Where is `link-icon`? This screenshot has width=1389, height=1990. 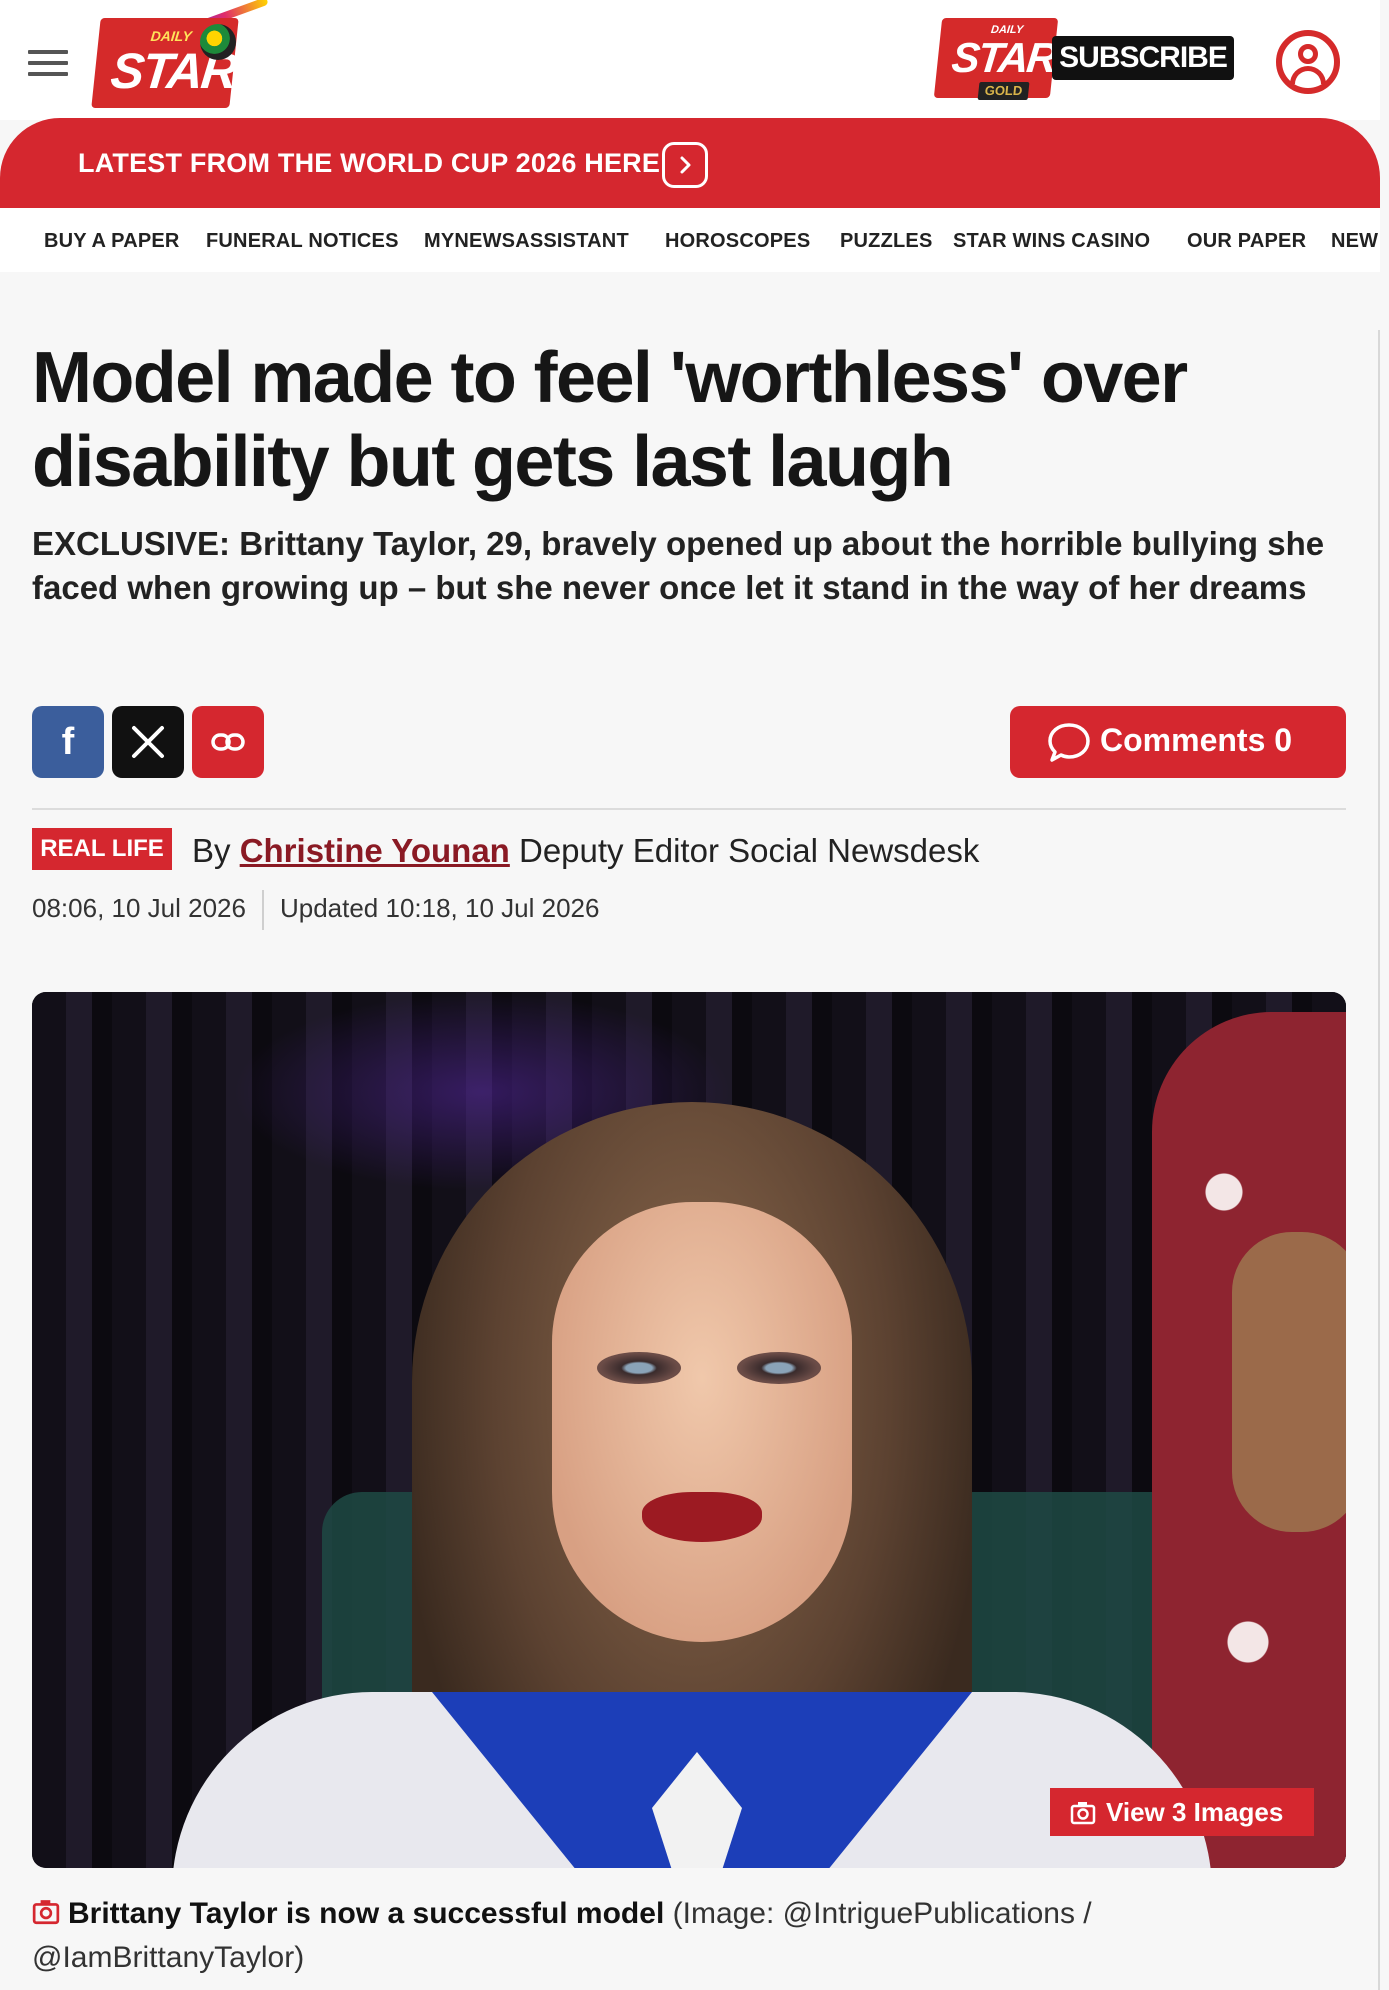
link-icon is located at coordinates (228, 742).